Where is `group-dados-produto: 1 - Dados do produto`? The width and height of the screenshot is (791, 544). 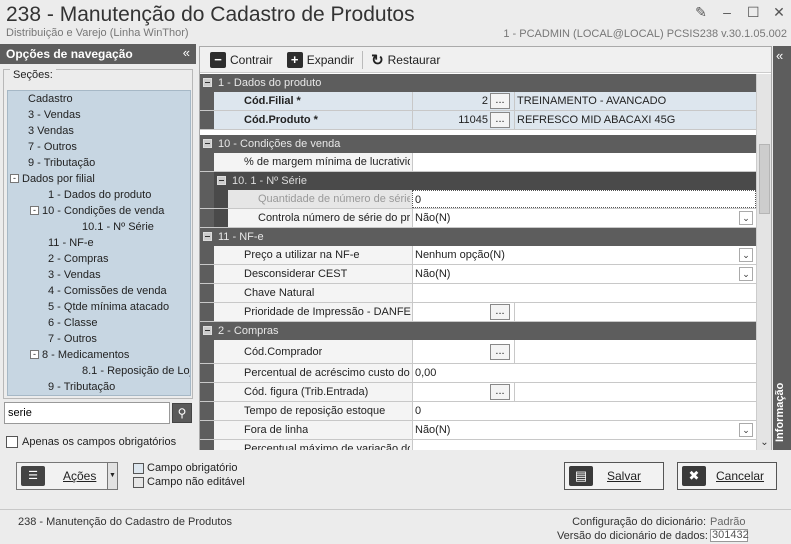 group-dados-produto: 1 - Dados do produto is located at coordinates (478, 83).